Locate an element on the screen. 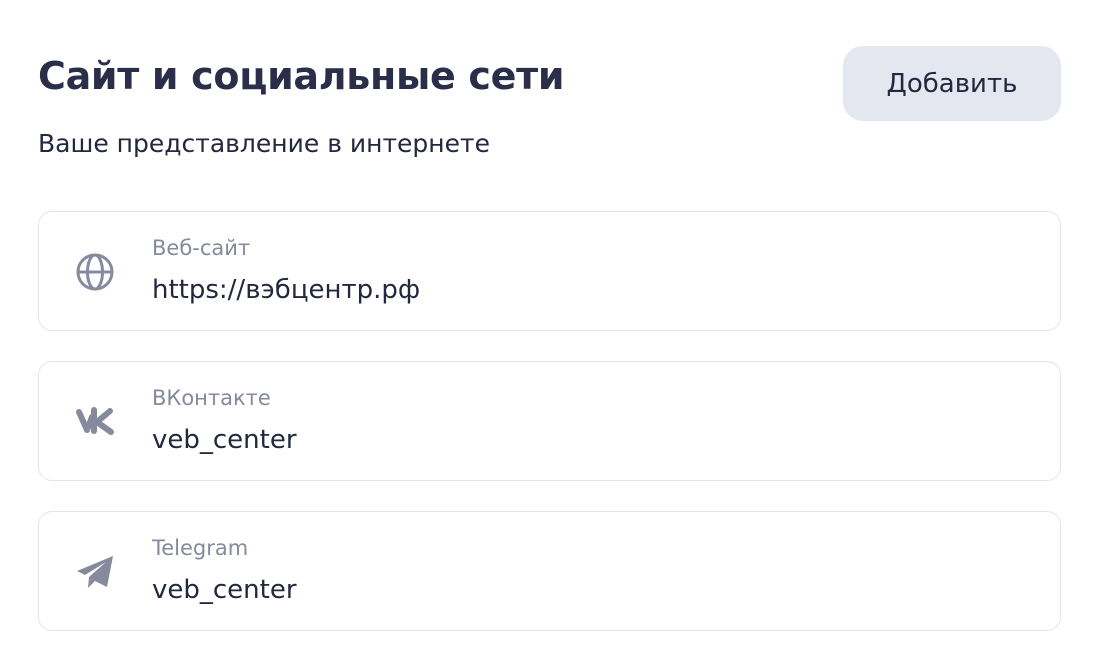 The height and width of the screenshot is (661, 1093). link-value: https://вэбцентр.рф is located at coordinates (286, 290).